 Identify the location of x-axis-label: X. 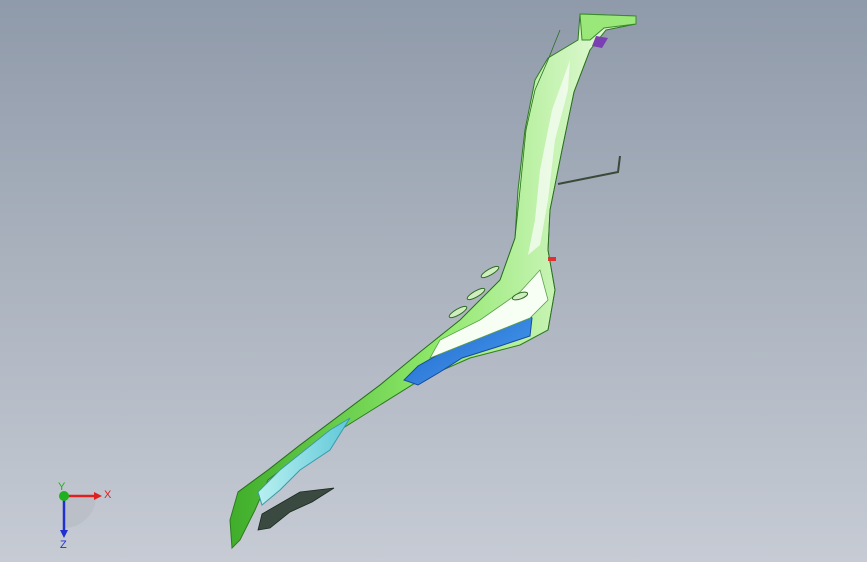
(108, 495).